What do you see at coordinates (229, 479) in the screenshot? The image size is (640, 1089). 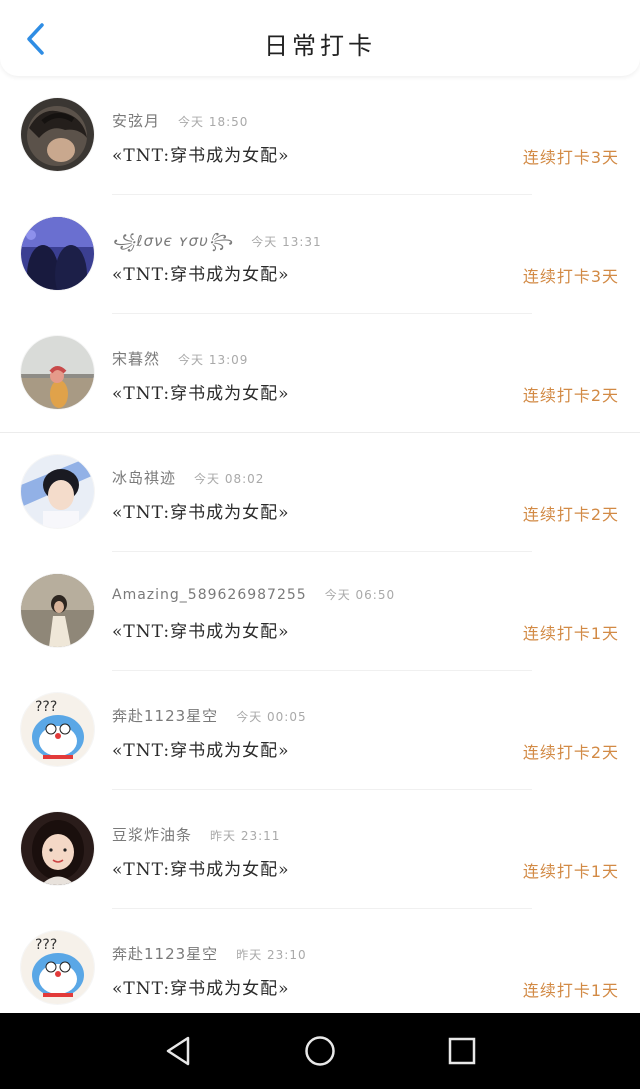 I see `checkin-time: 今天 08:02` at bounding box center [229, 479].